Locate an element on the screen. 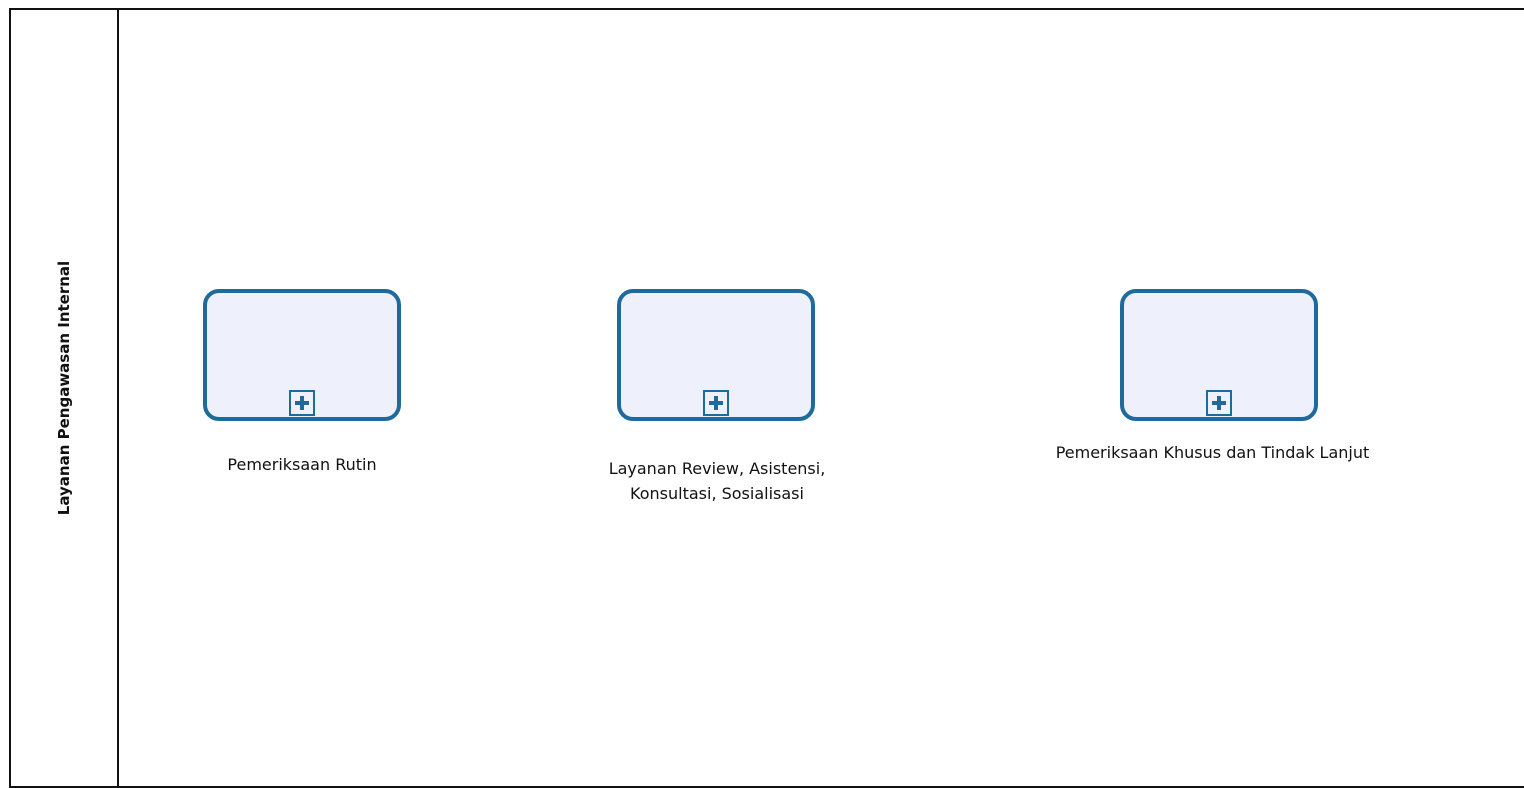  task-label: Pemeriksaan Khusus dan Tindak Lanjut is located at coordinates (1212, 452).